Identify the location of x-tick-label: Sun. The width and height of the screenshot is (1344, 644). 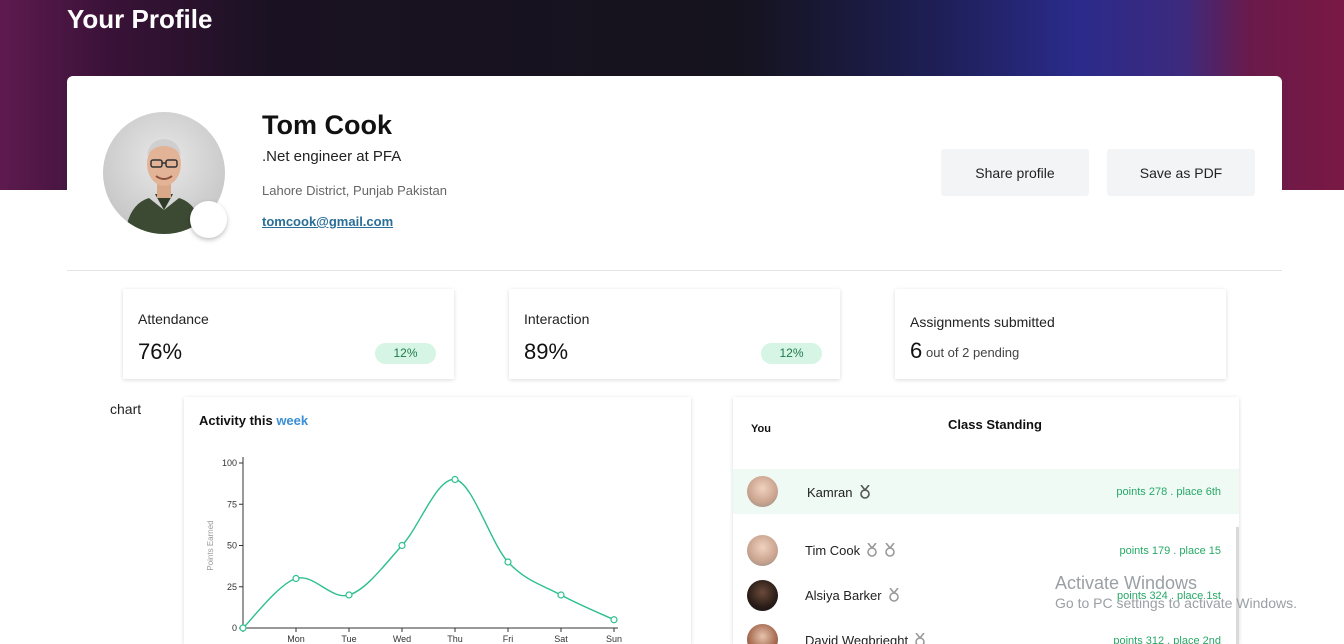
(614, 639).